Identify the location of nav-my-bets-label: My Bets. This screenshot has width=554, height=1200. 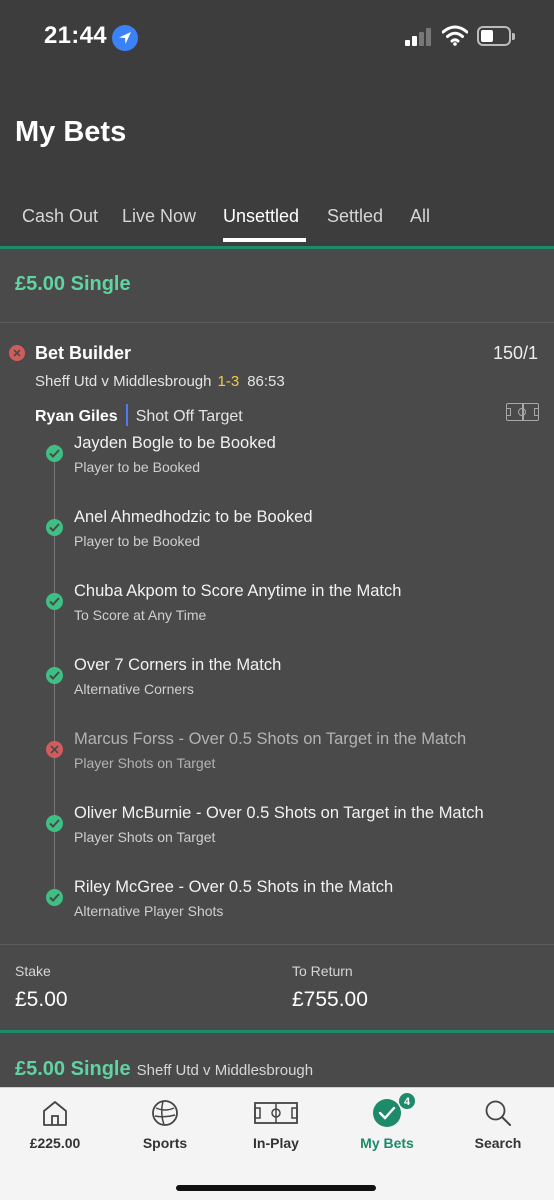
(387, 1143).